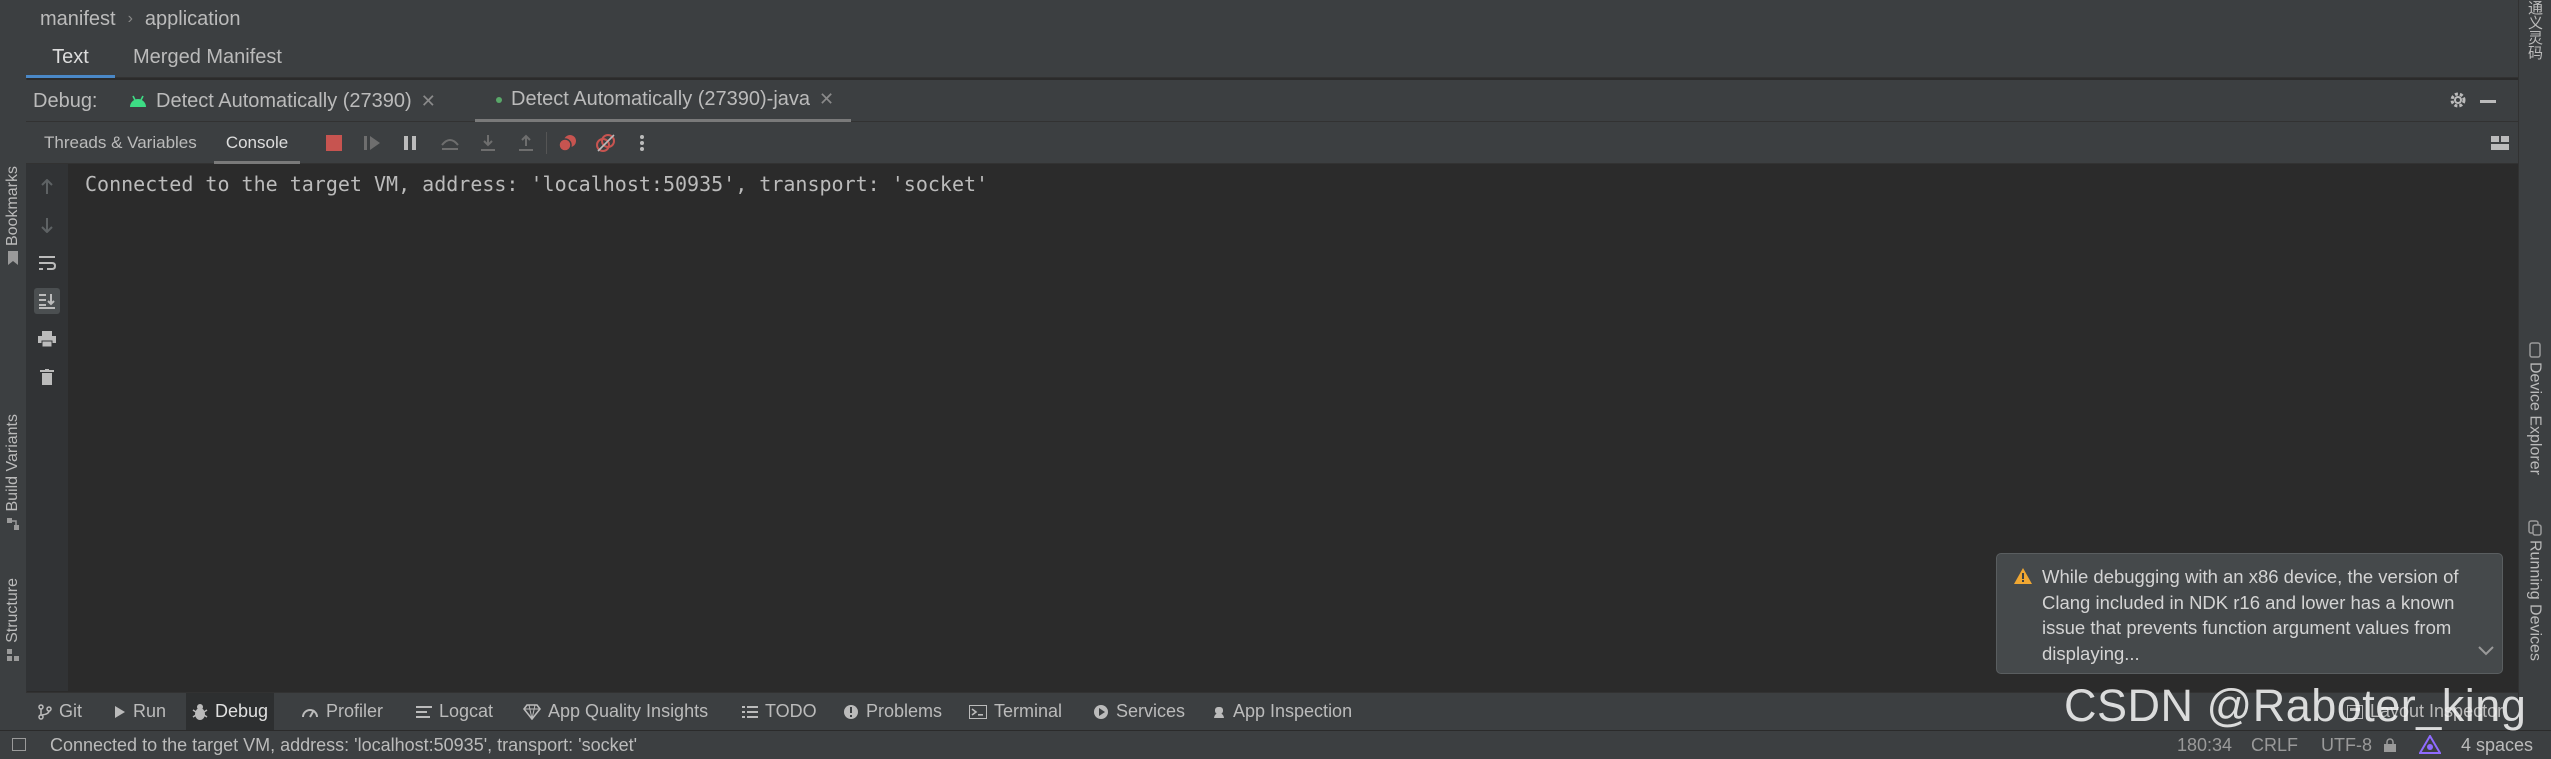  What do you see at coordinates (2534, 350) in the screenshot?
I see `device-icon` at bounding box center [2534, 350].